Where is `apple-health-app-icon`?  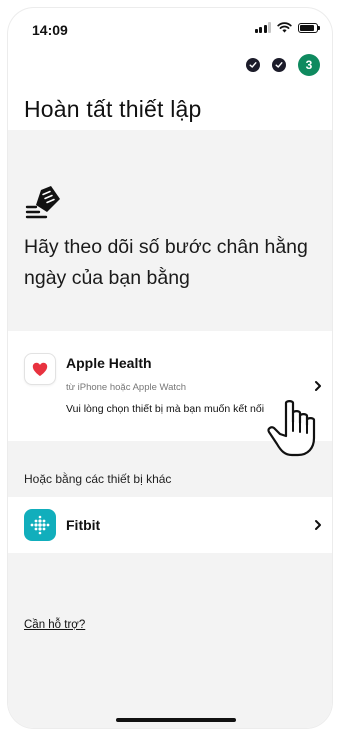 apple-health-app-icon is located at coordinates (40, 369).